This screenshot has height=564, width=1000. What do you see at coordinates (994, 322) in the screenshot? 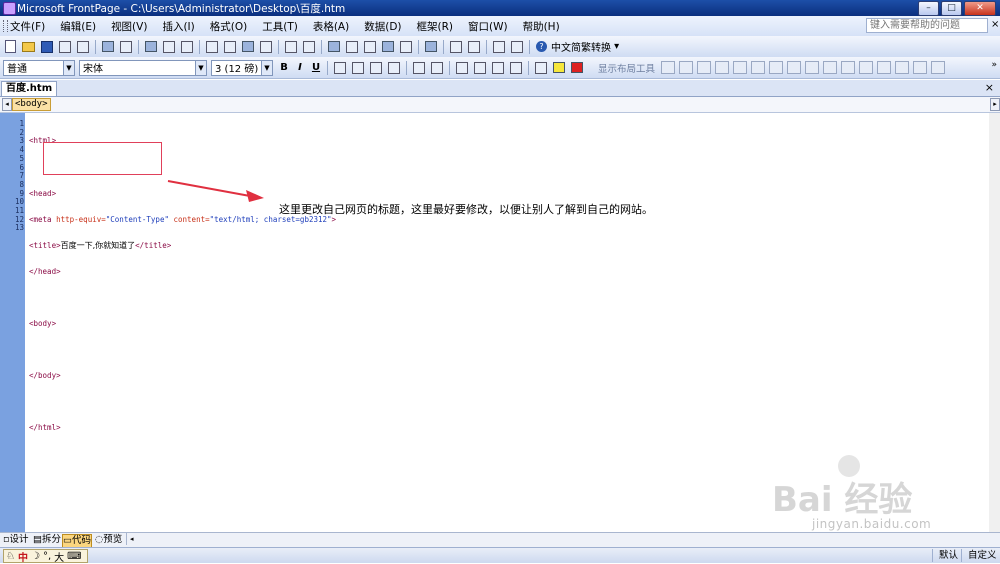
I see `vertical-scrollbar` at bounding box center [994, 322].